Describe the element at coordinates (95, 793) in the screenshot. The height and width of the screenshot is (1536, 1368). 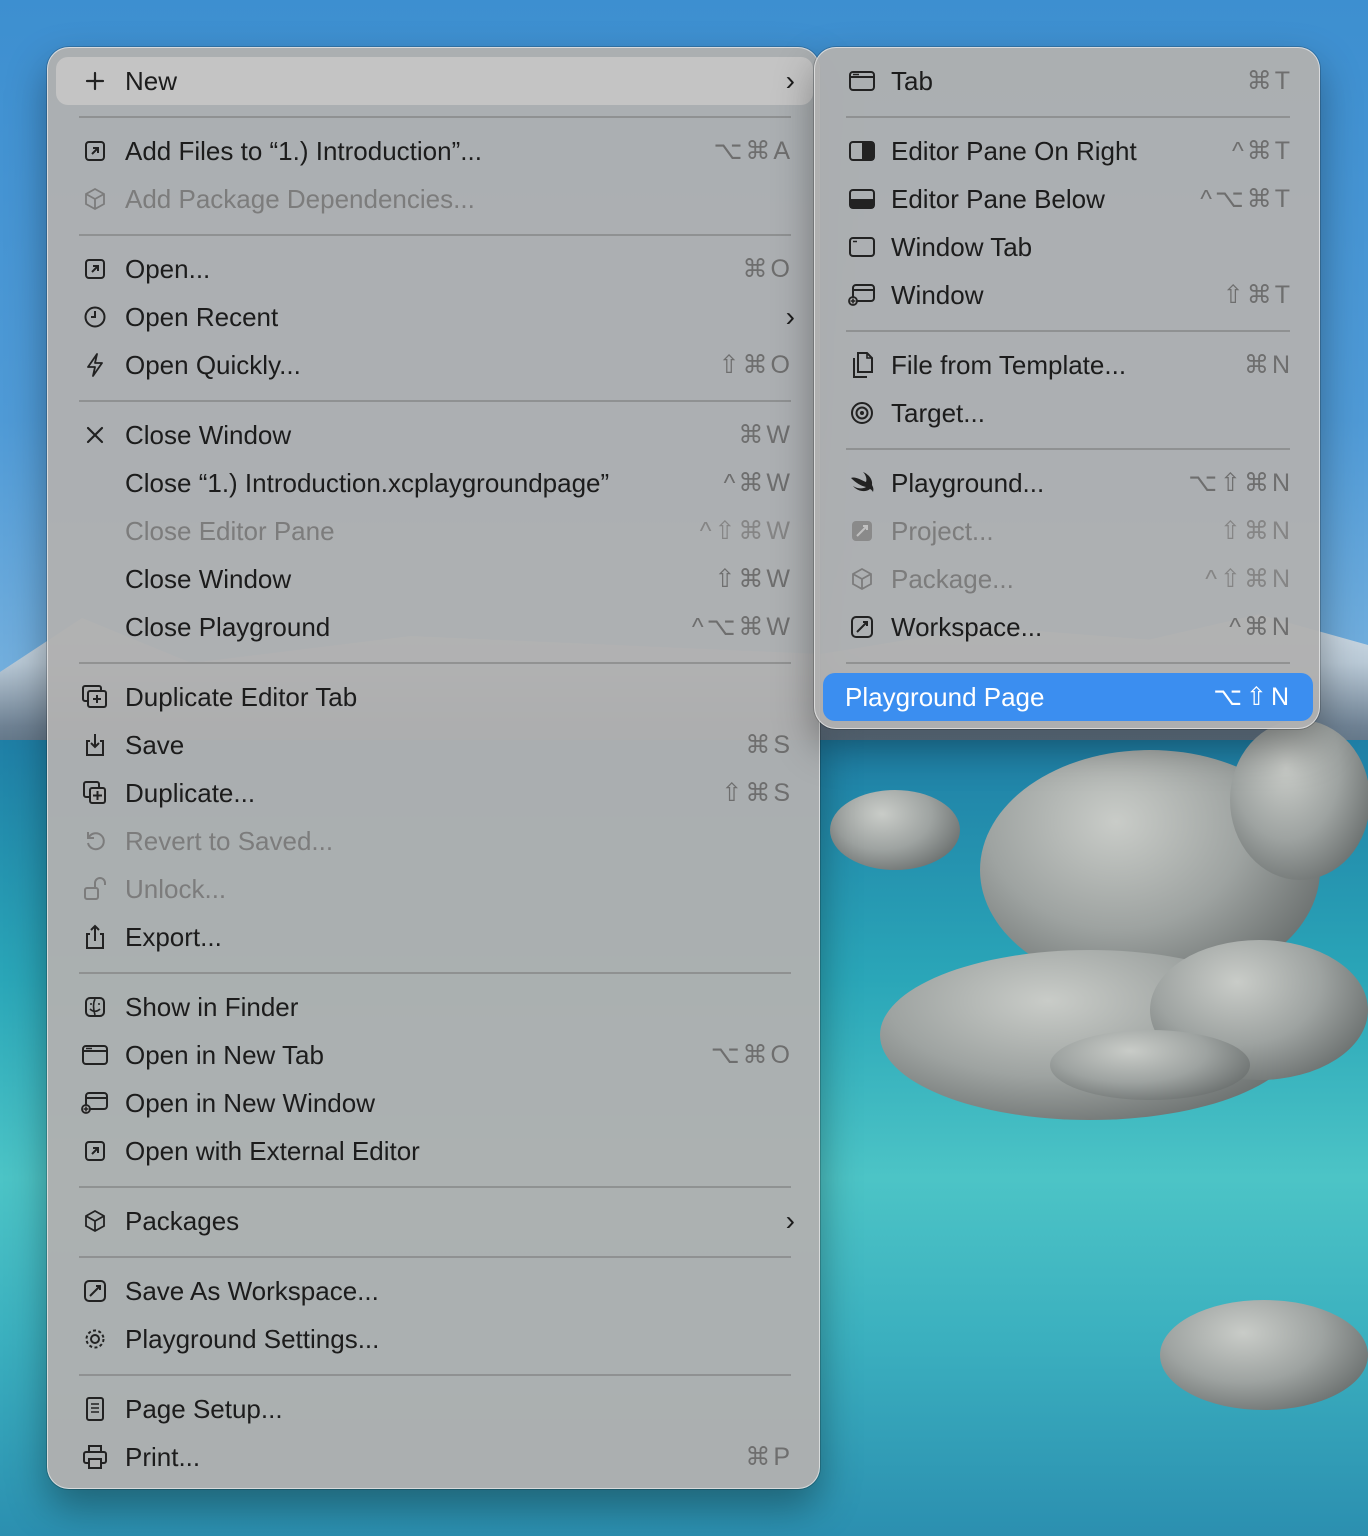
I see `duplicate-icon` at that location.